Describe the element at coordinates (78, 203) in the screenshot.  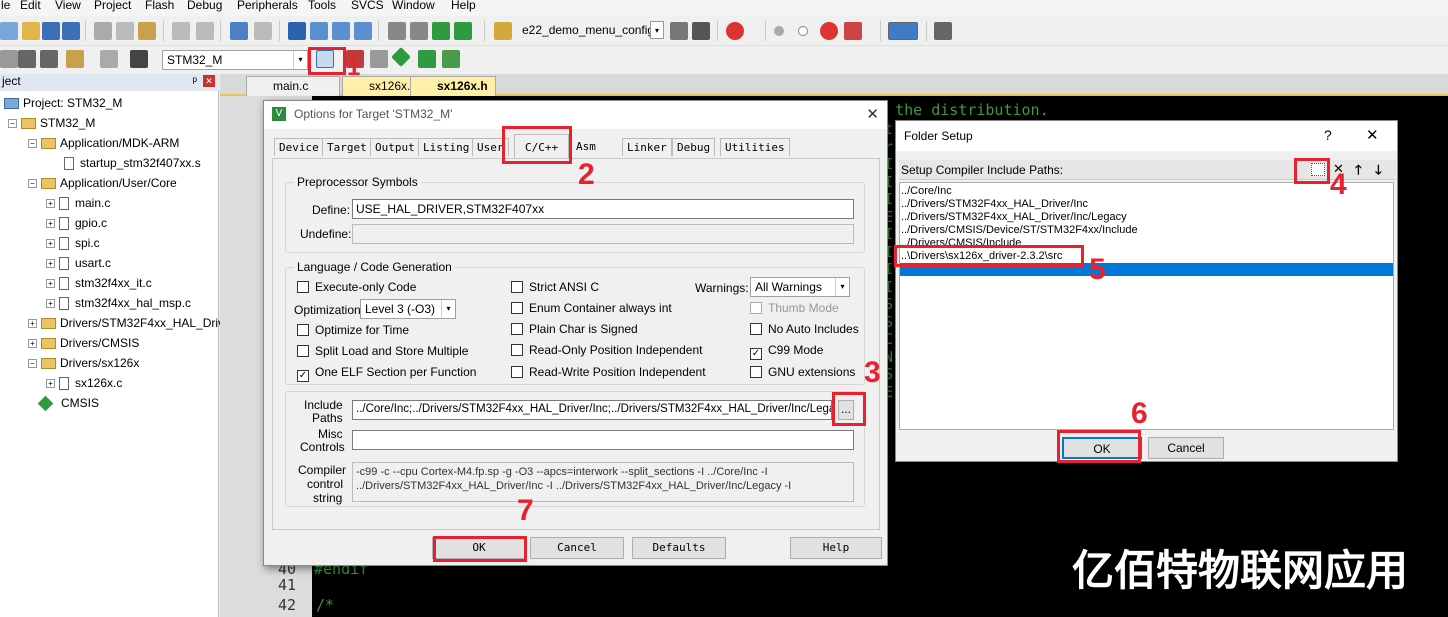
I see `tree-file: + main.c` at that location.